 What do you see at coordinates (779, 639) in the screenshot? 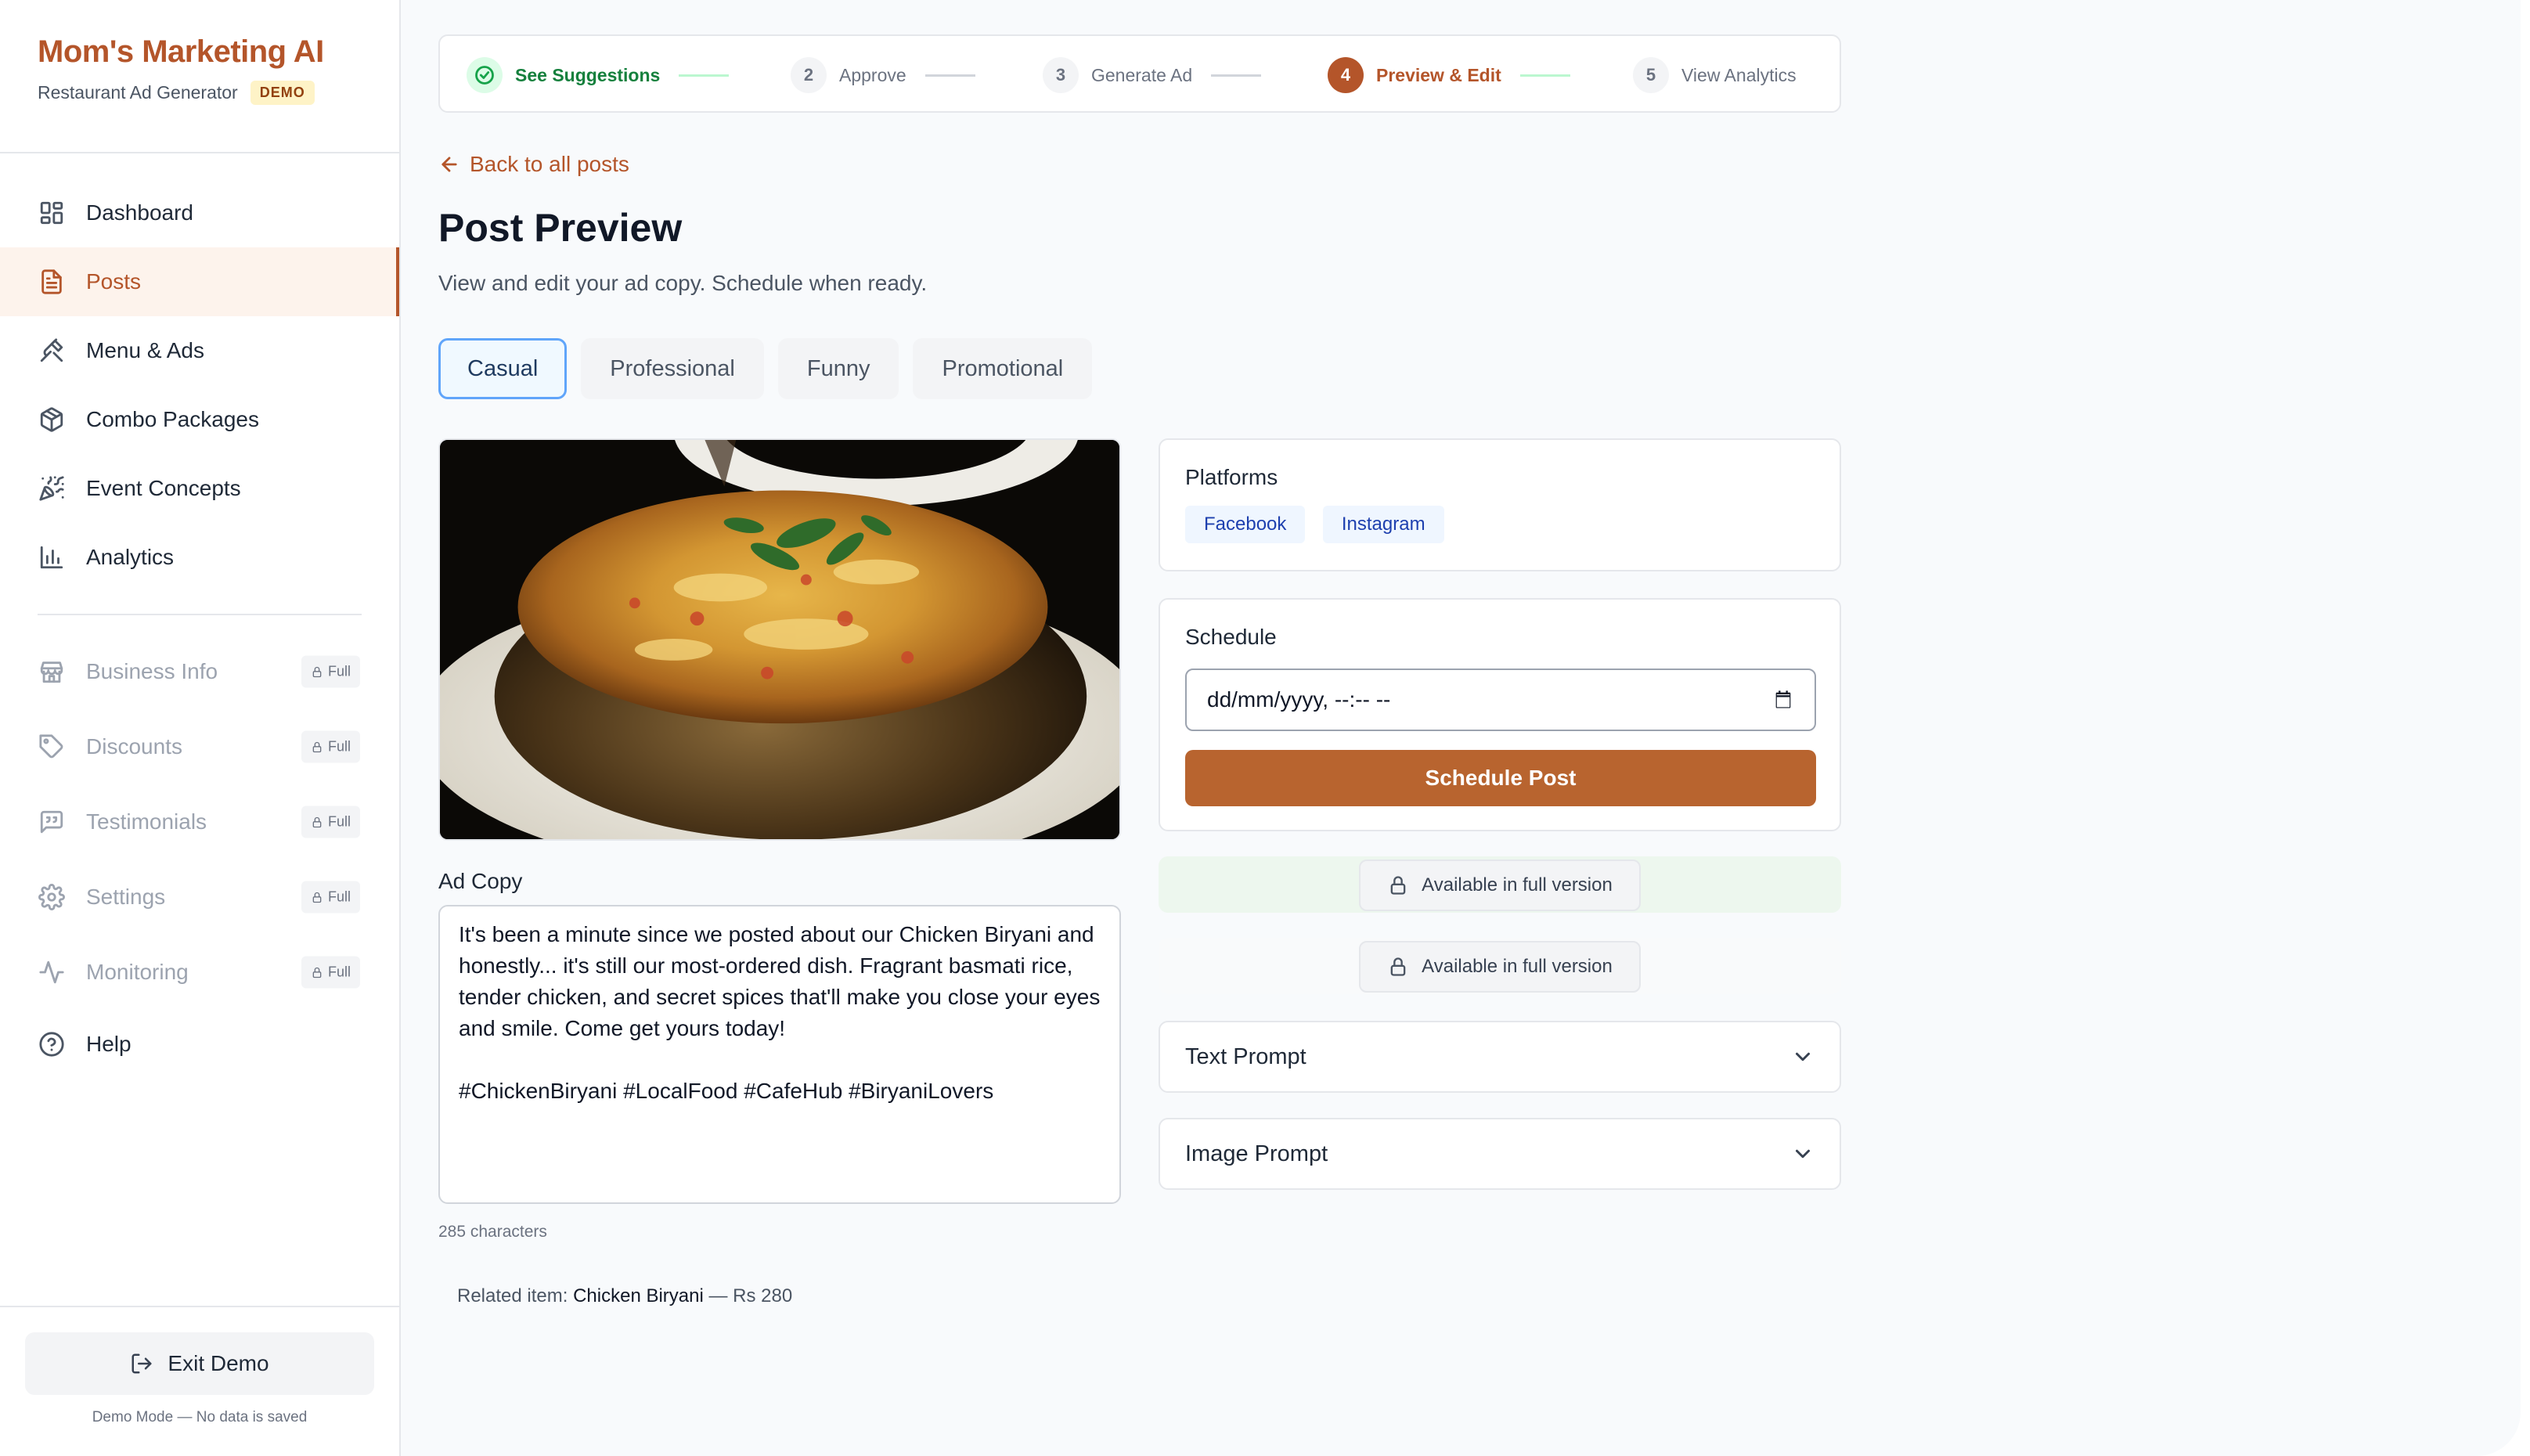
I see `ad-image` at bounding box center [779, 639].